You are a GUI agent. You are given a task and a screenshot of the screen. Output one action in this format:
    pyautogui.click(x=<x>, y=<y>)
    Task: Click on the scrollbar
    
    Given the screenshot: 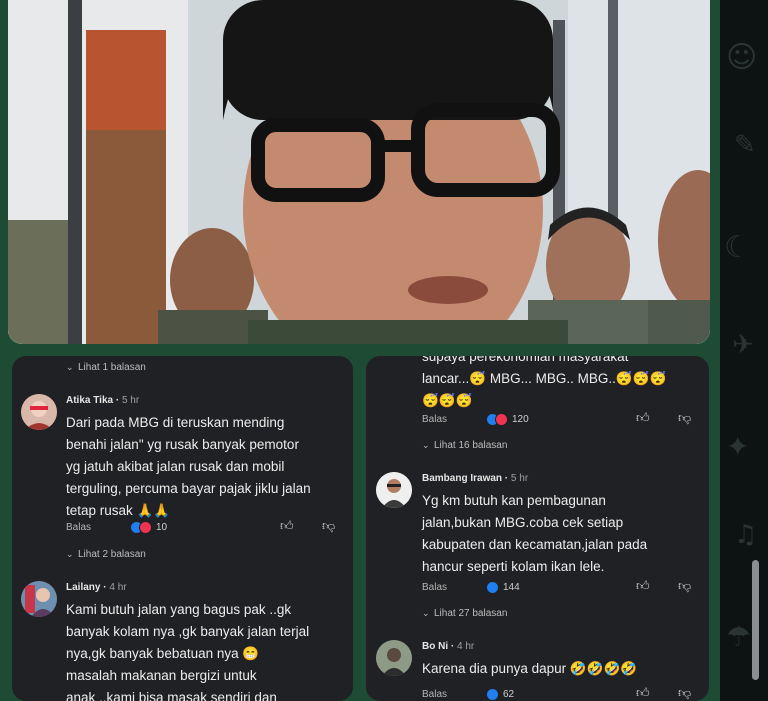 What is the action you would take?
    pyautogui.click(x=755, y=620)
    